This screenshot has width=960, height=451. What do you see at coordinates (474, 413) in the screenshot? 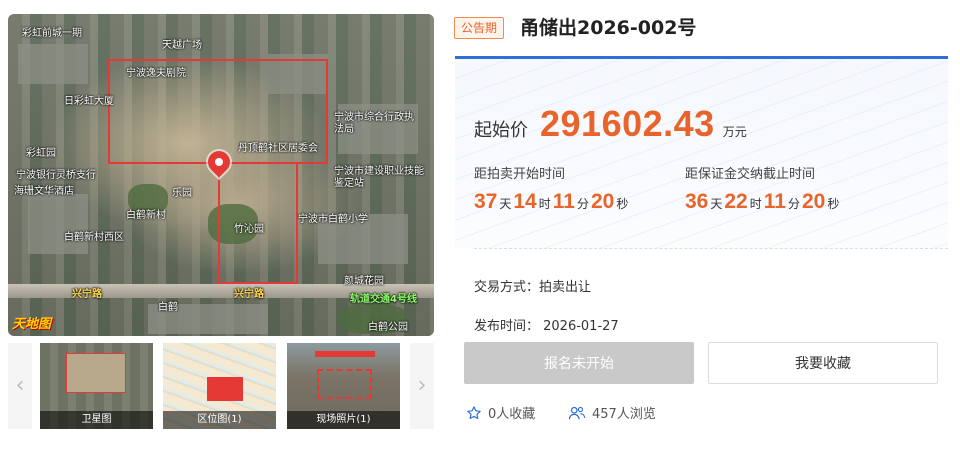
I see `star-outline-icon` at bounding box center [474, 413].